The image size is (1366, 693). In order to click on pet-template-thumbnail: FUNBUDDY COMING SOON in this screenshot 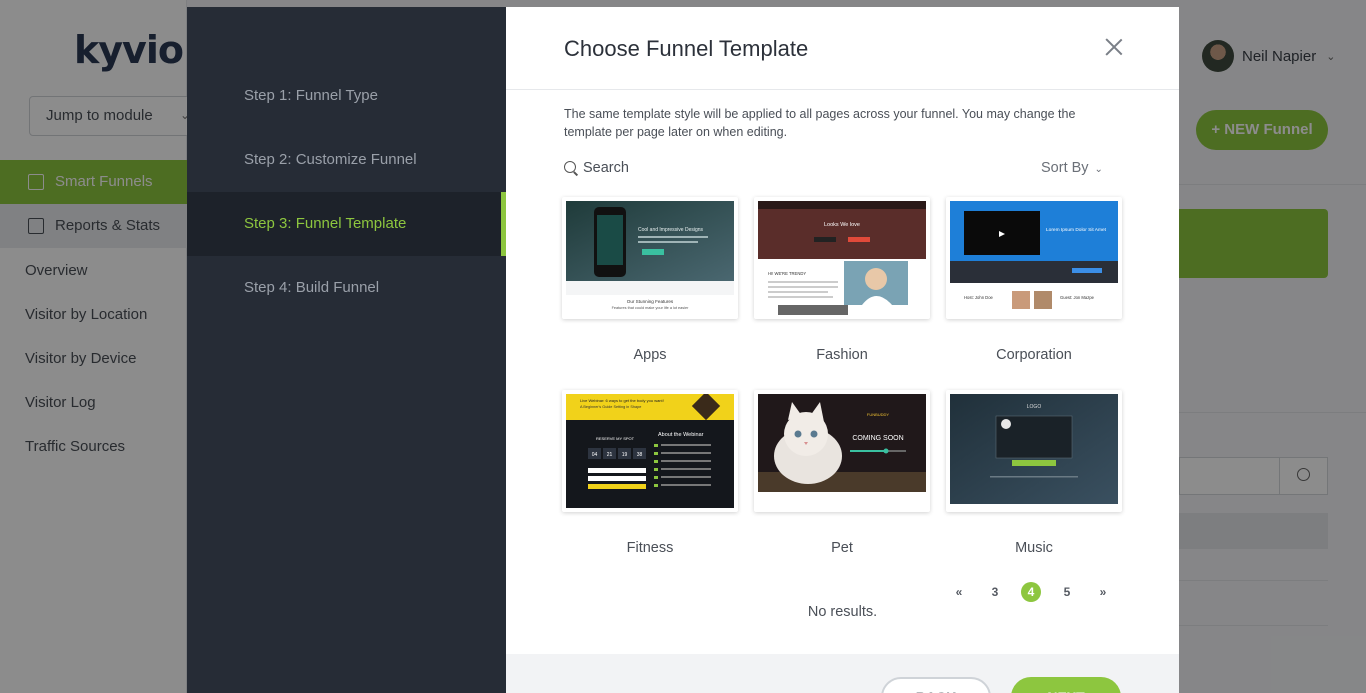, I will do `click(842, 451)`.